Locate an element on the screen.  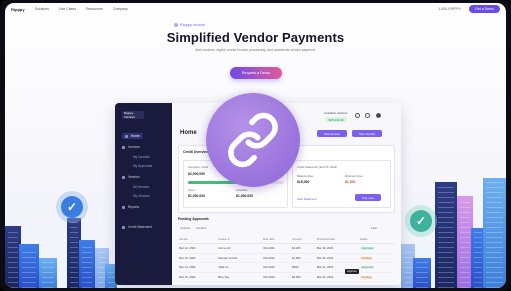
statement-icon is located at coordinates (123, 227).